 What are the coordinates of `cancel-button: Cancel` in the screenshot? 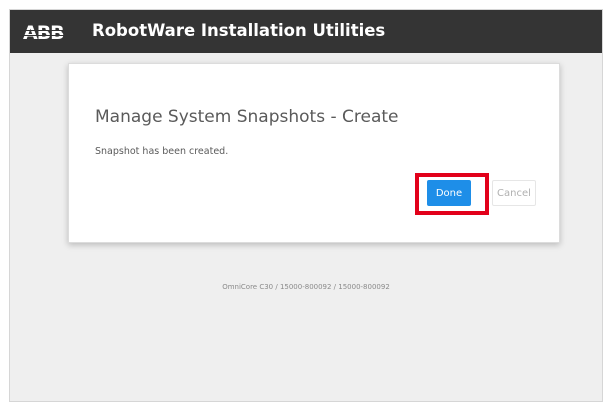 It's located at (514, 193).